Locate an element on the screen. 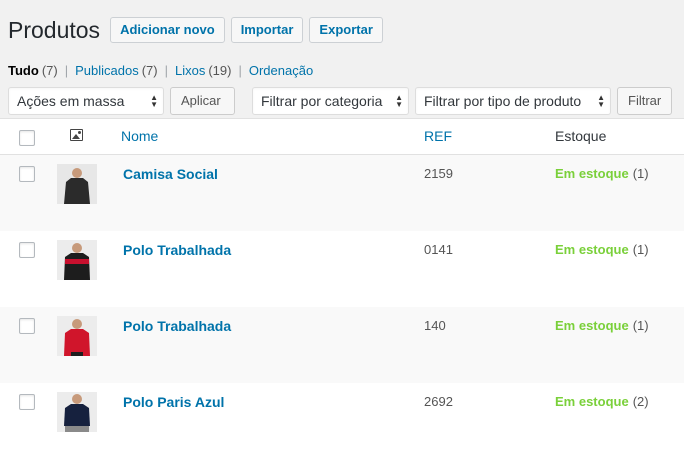 This screenshot has height=450, width=684. product-name-link: Polo Paris Azul is located at coordinates (173, 402).